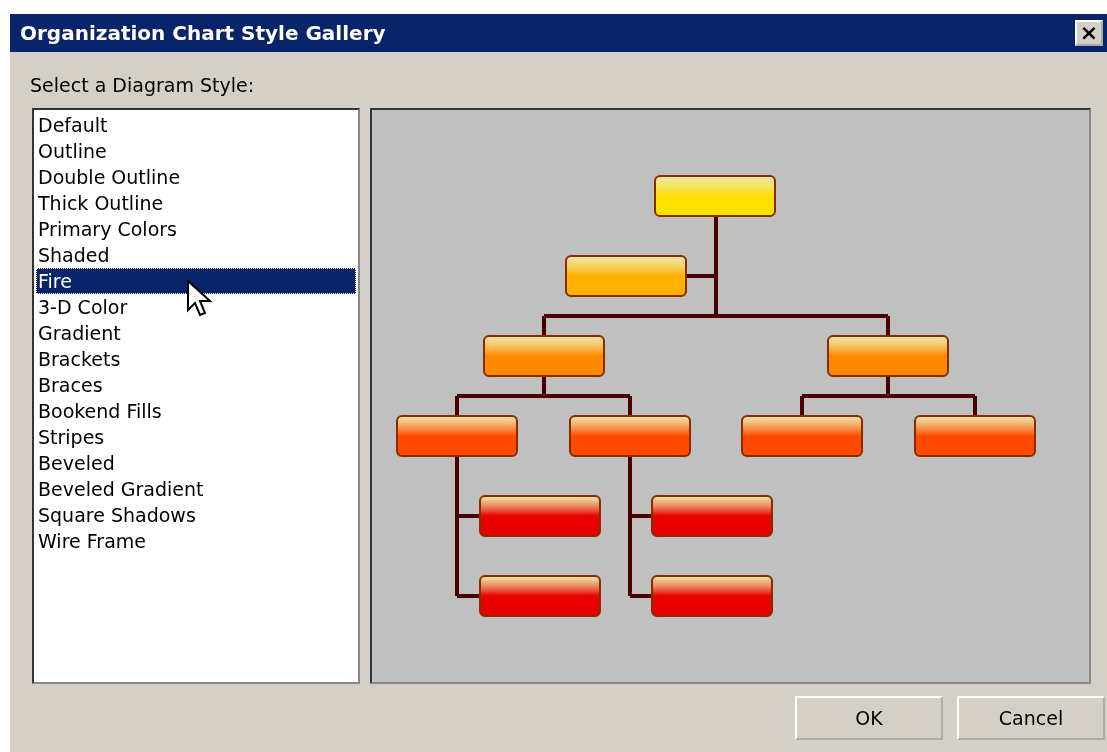 The image size is (1107, 752). What do you see at coordinates (196, 385) in the screenshot?
I see `list-item: Braces` at bounding box center [196, 385].